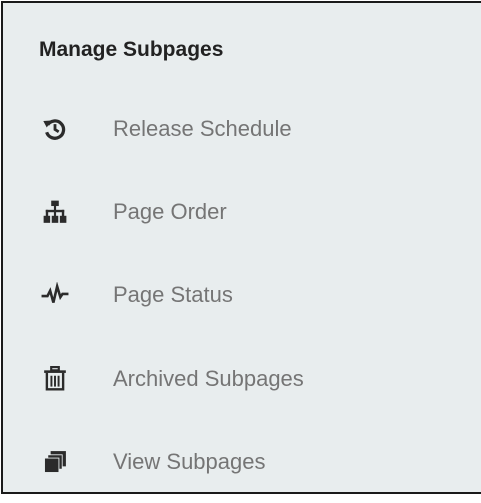  I want to click on heartbeat-icon, so click(55, 295).